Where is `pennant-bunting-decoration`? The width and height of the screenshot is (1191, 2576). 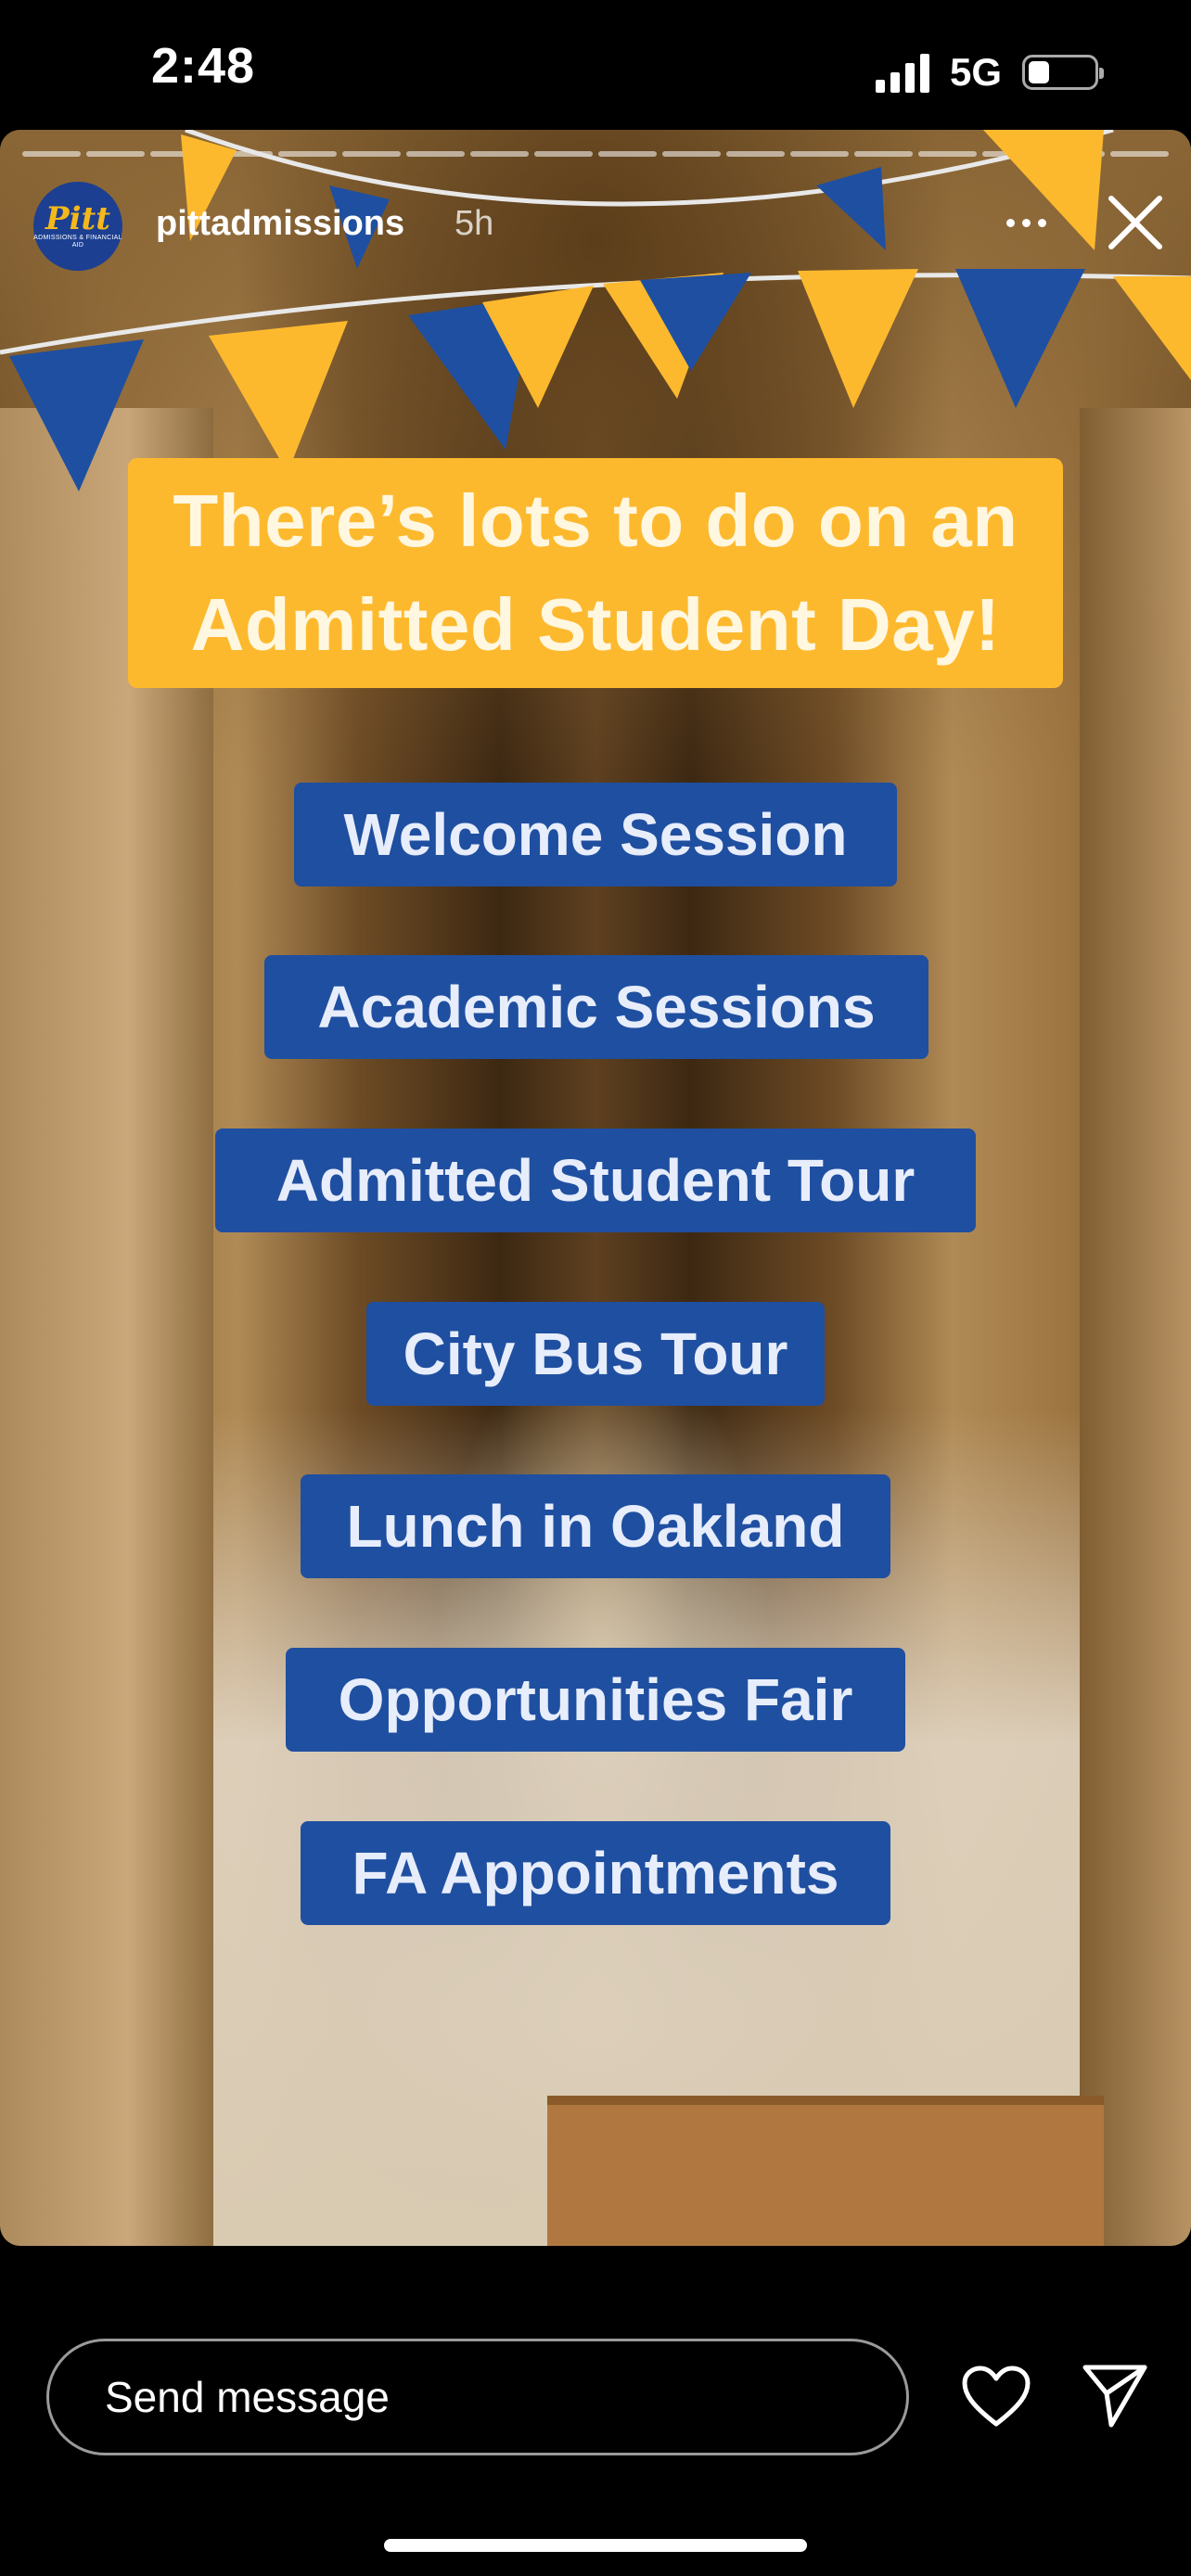
pennant-bunting-decoration is located at coordinates (595, 311).